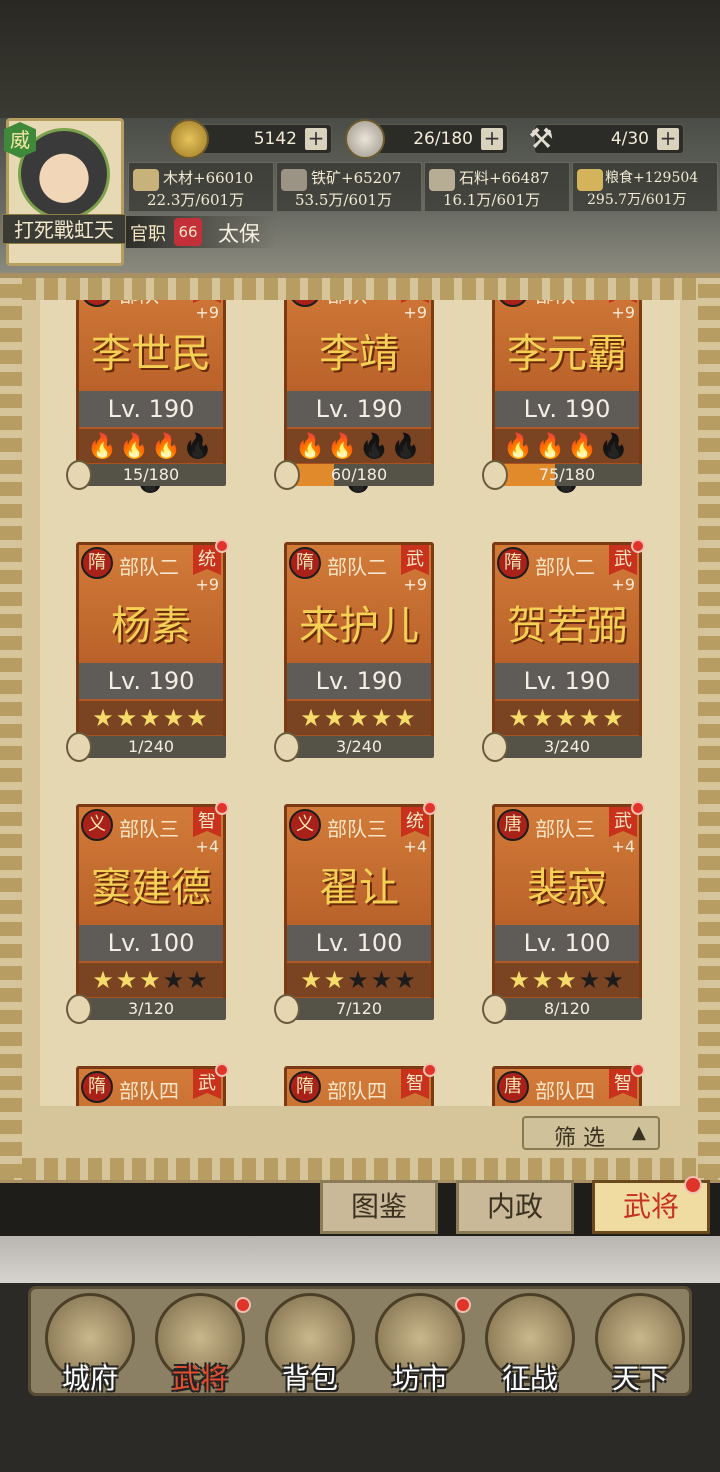 The image size is (720, 1472). What do you see at coordinates (201, 232) in the screenshot?
I see `official-rank: 官职 66 太保` at bounding box center [201, 232].